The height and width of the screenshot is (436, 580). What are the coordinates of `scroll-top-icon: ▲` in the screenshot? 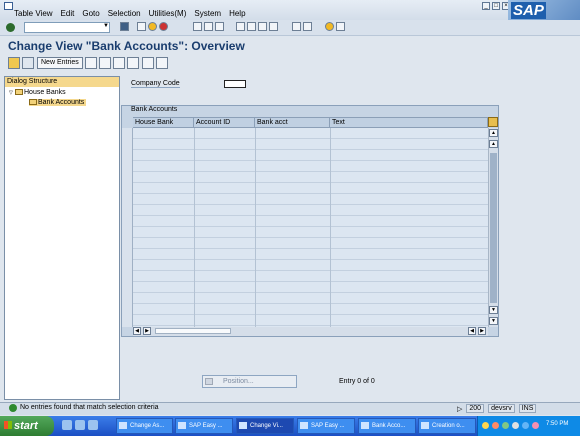 It's located at (493, 133).